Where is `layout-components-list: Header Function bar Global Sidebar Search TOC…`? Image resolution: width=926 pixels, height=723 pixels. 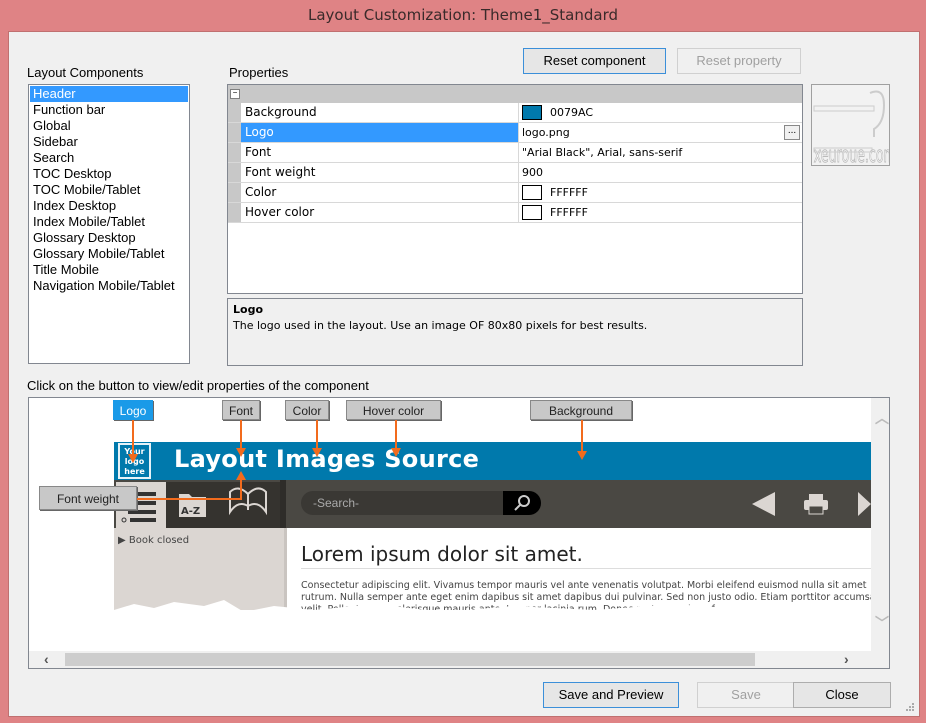 layout-components-list: Header Function bar Global Sidebar Search TOC… is located at coordinates (109, 224).